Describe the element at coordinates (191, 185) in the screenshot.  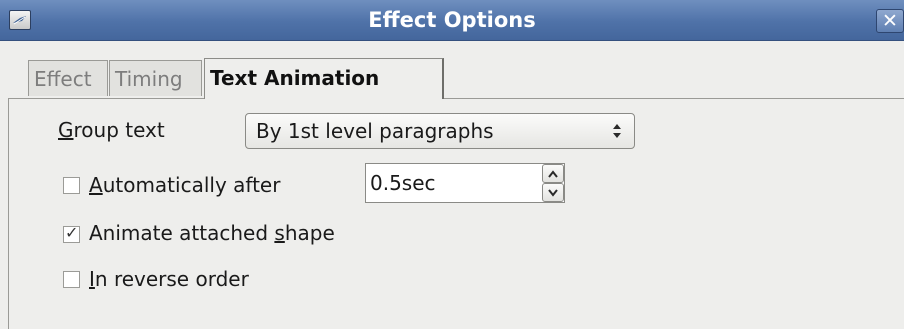
I see `automatically-after-label-rest: utomatically after` at that location.